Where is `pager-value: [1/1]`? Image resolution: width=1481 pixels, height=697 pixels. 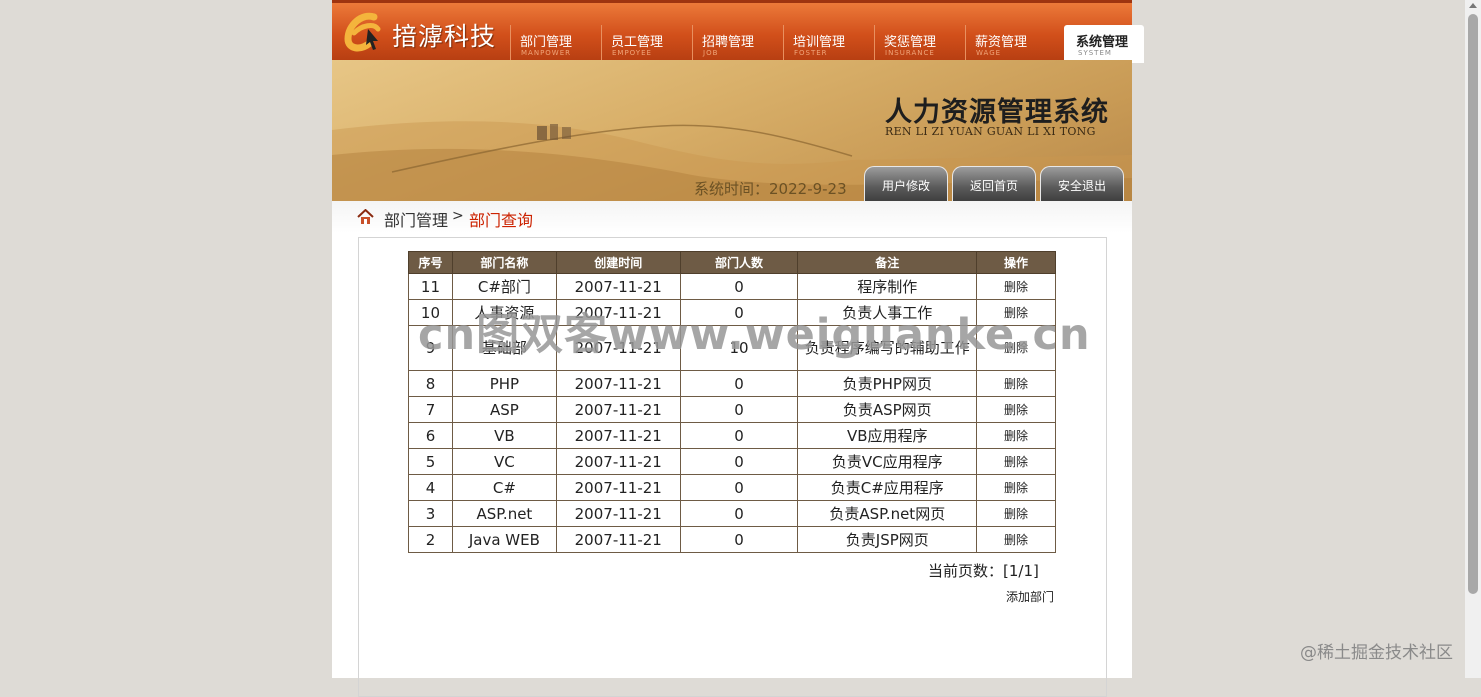 pager-value: [1/1] is located at coordinates (1021, 571).